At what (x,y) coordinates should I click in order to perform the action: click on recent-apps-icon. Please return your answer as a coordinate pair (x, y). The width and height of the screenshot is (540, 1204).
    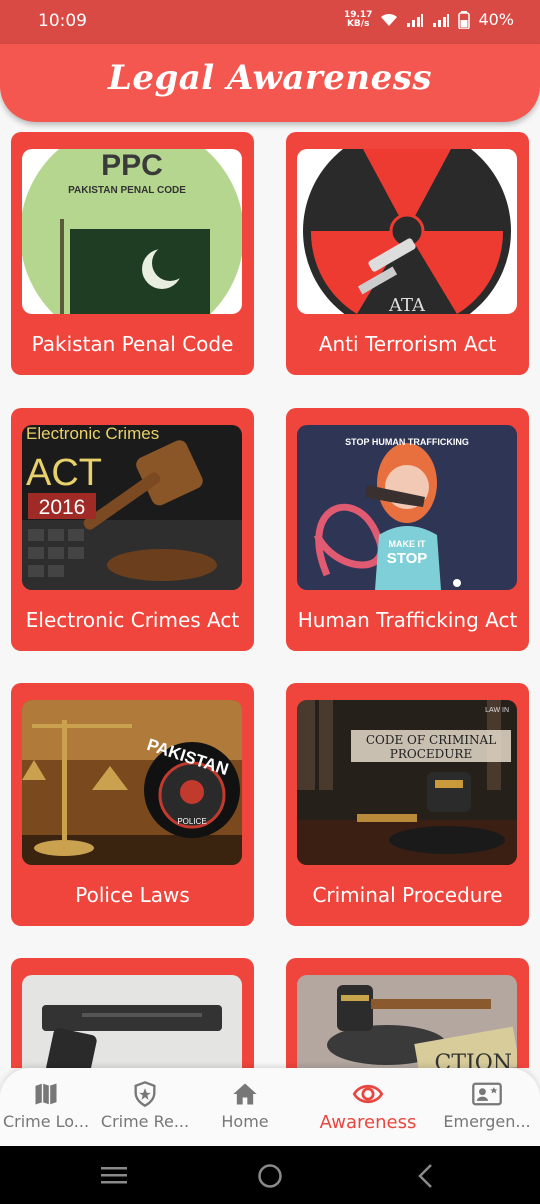
    Looking at the image, I should click on (114, 1175).